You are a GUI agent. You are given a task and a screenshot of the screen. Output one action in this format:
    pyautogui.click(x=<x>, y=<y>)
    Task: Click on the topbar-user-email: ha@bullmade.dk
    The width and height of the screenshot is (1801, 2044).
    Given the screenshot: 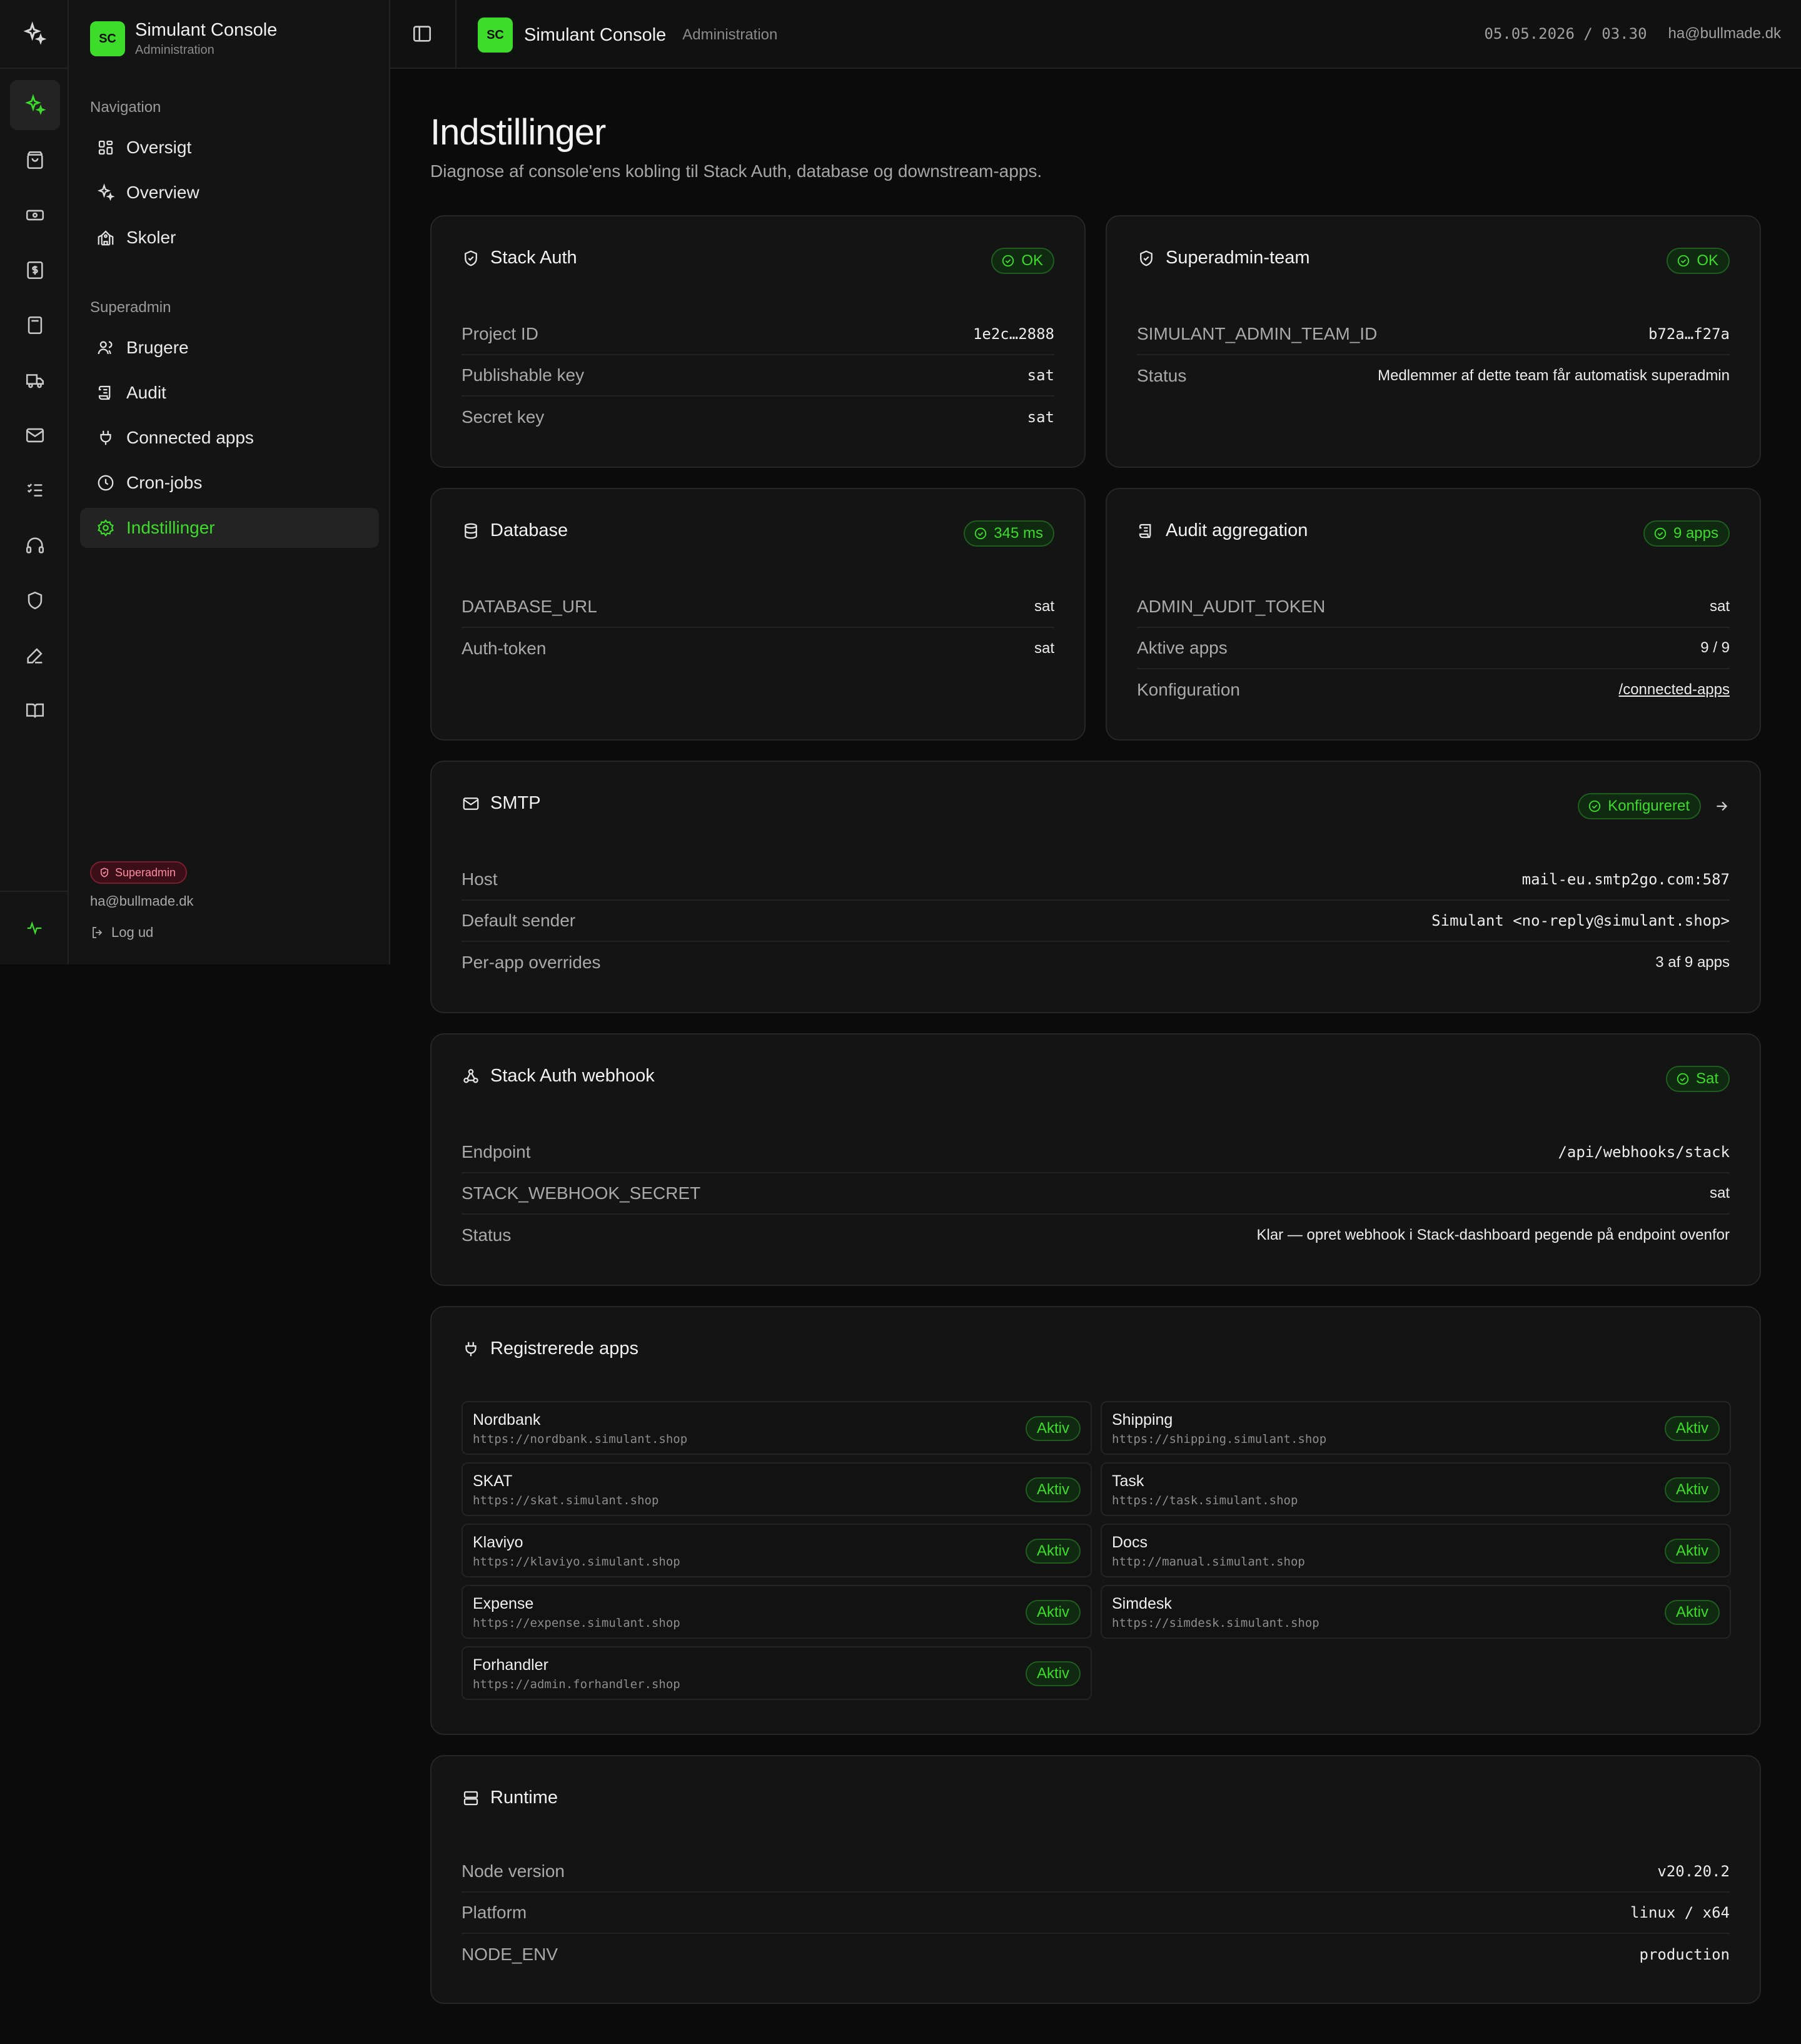 What is the action you would take?
    pyautogui.click(x=1724, y=33)
    